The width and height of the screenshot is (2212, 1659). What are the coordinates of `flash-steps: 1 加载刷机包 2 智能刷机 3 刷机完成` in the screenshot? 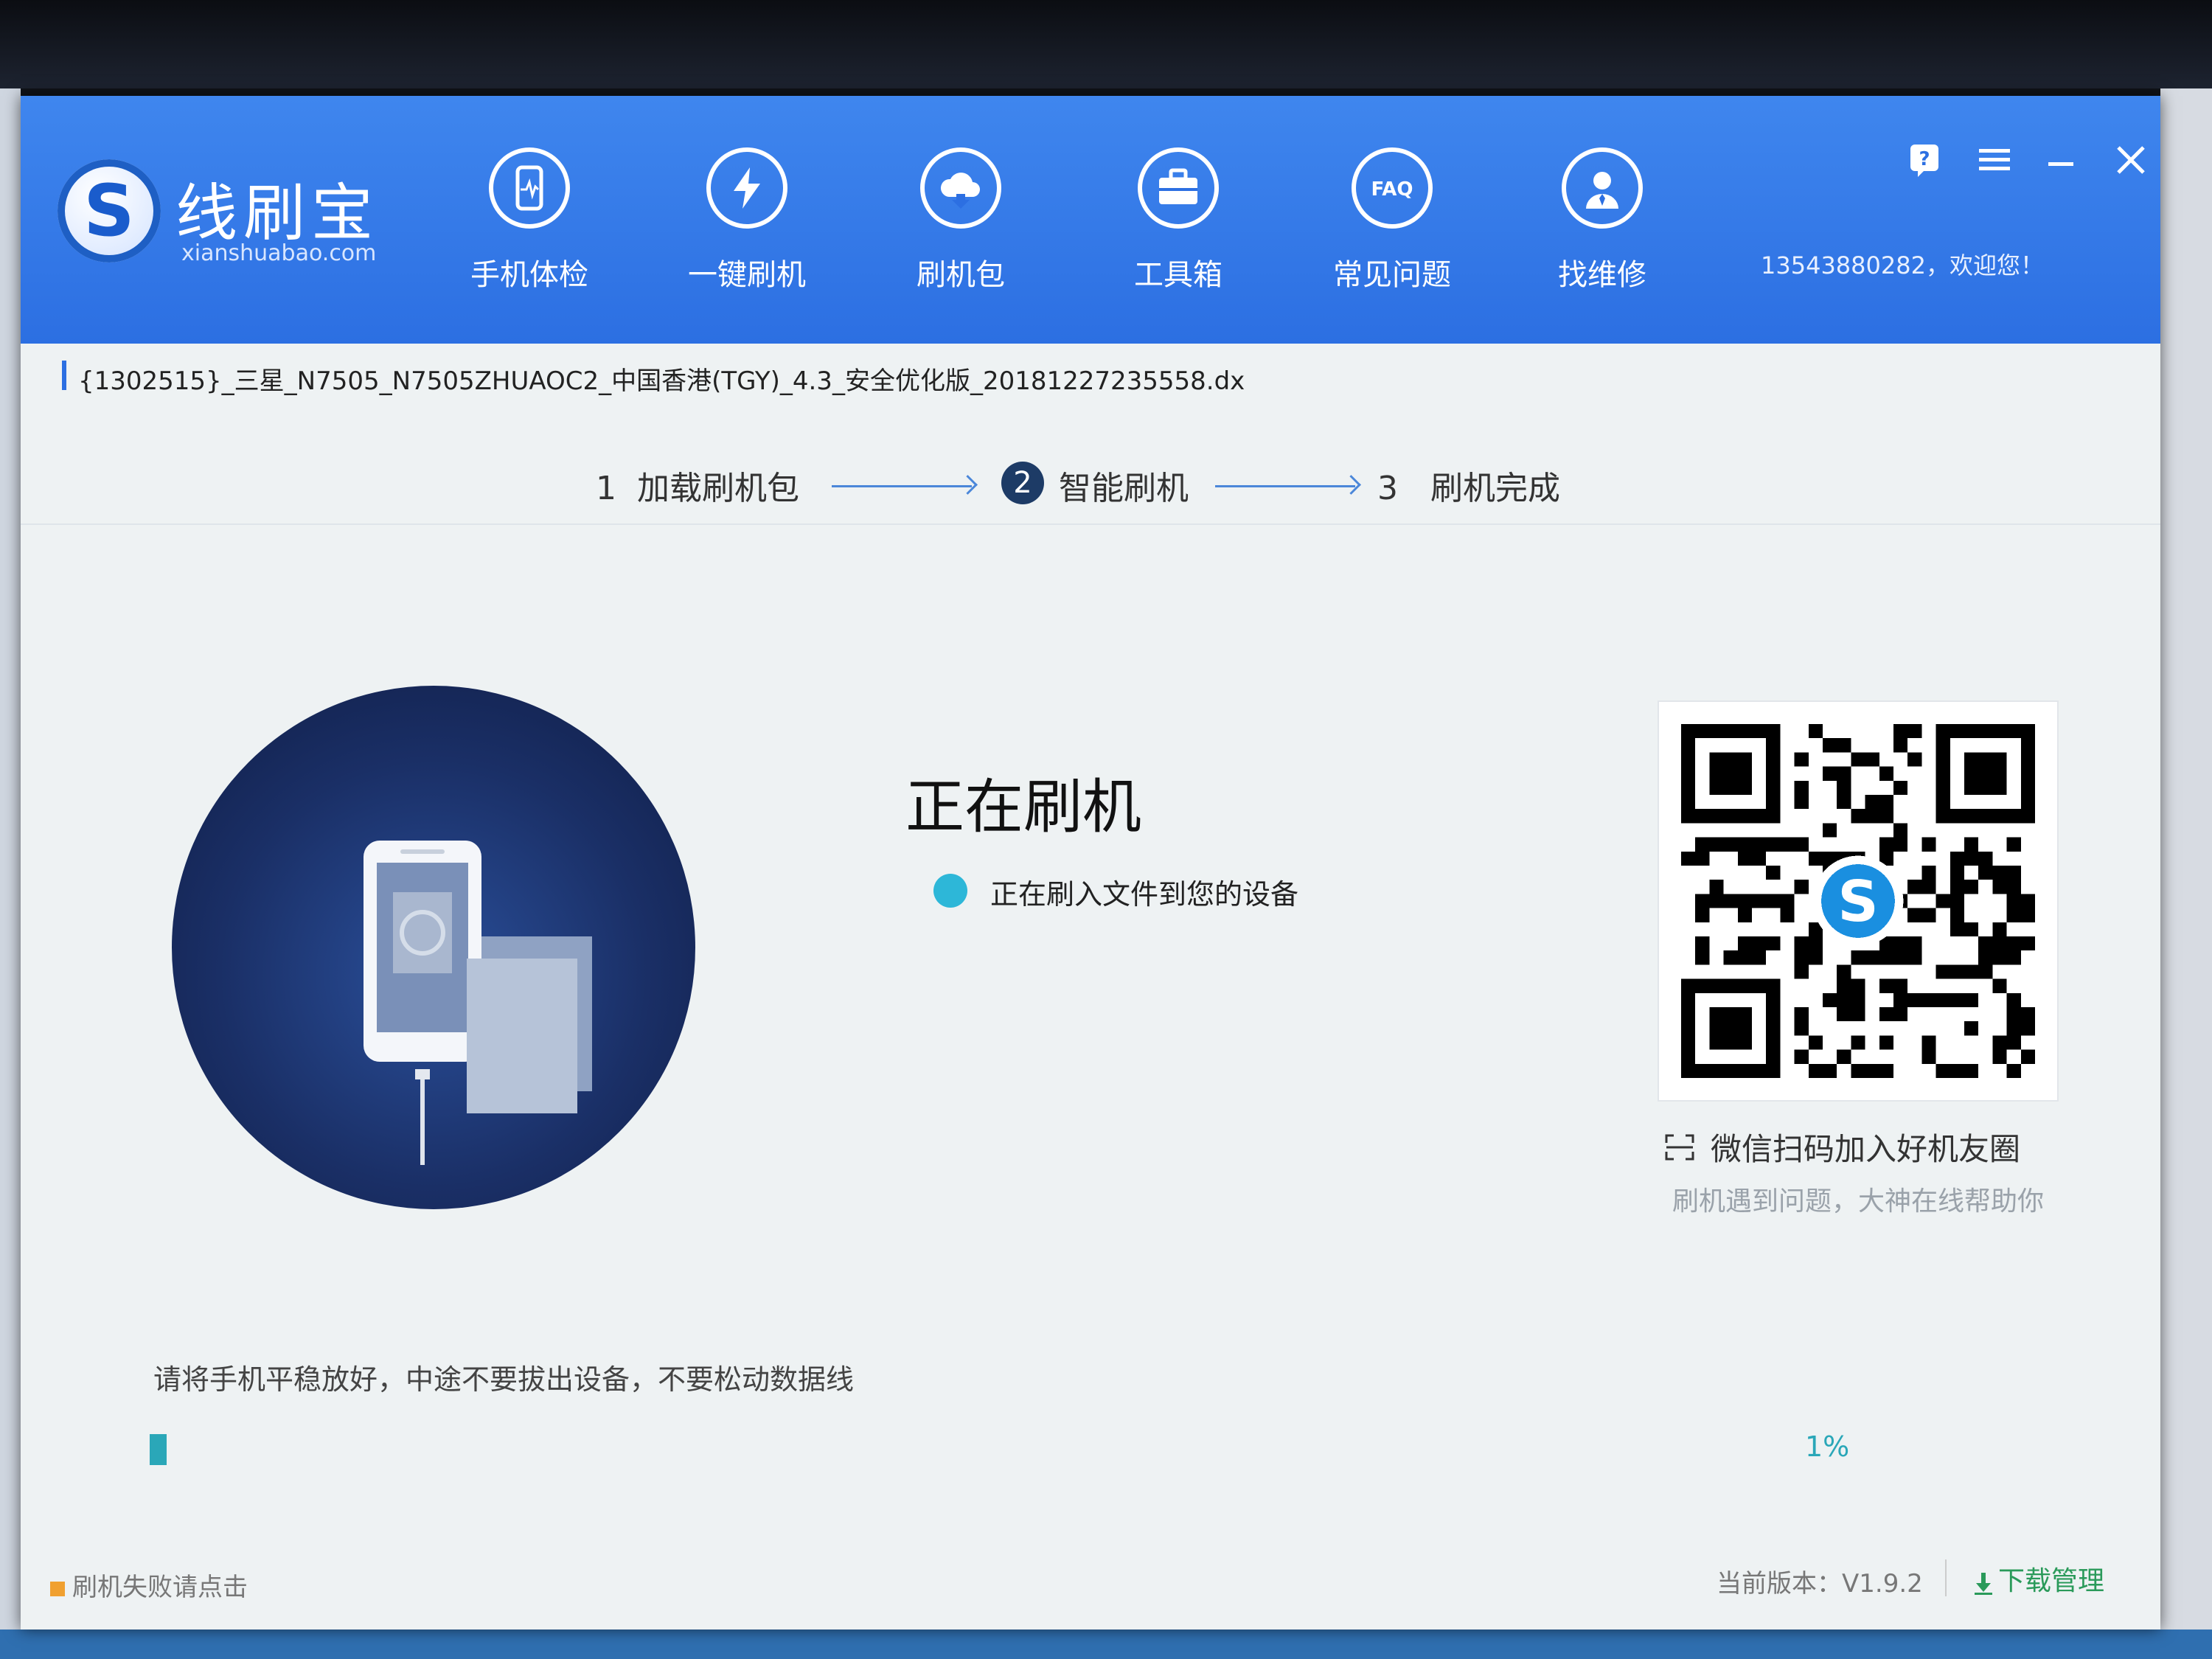 It's located at (1090, 483).